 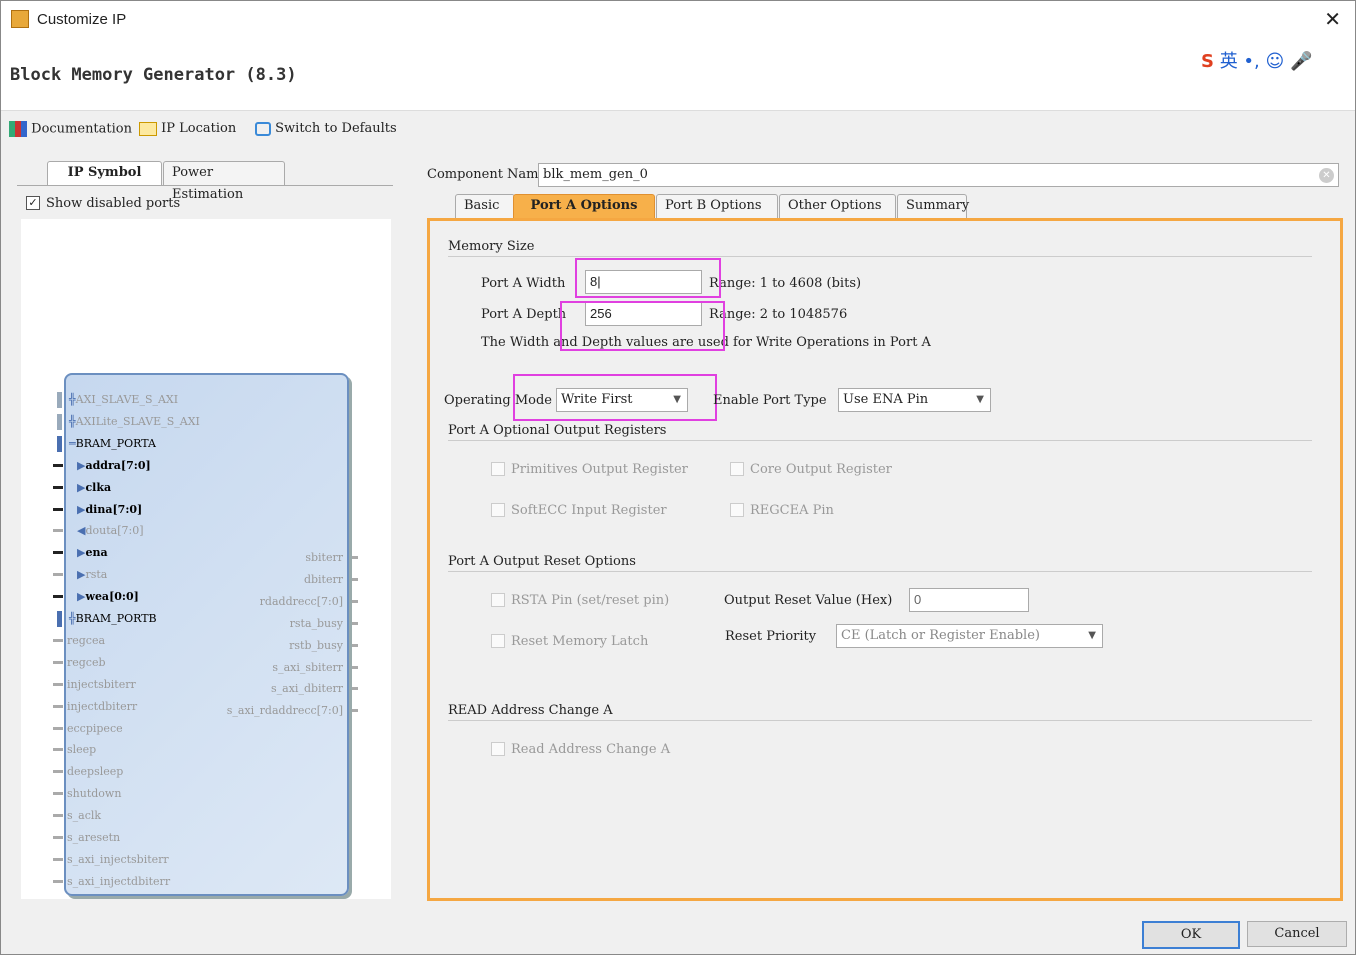 What do you see at coordinates (110, 509) in the screenshot?
I see `left-port: ▶dina[7:0]` at bounding box center [110, 509].